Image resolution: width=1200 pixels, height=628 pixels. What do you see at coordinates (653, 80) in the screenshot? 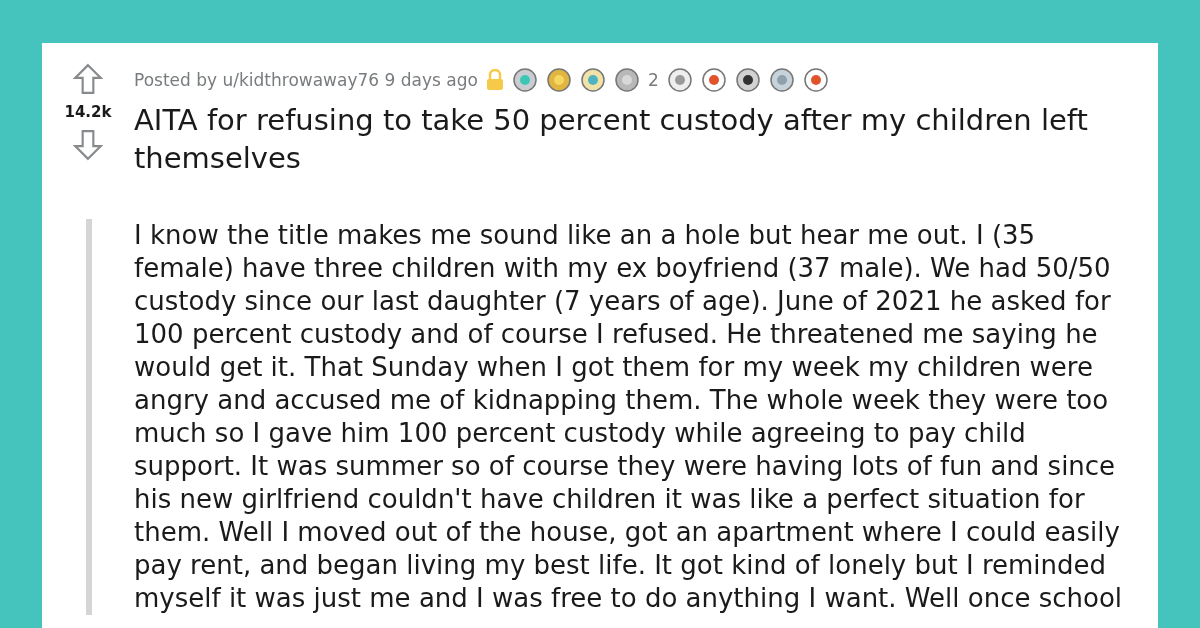
I see `award-count: 2` at bounding box center [653, 80].